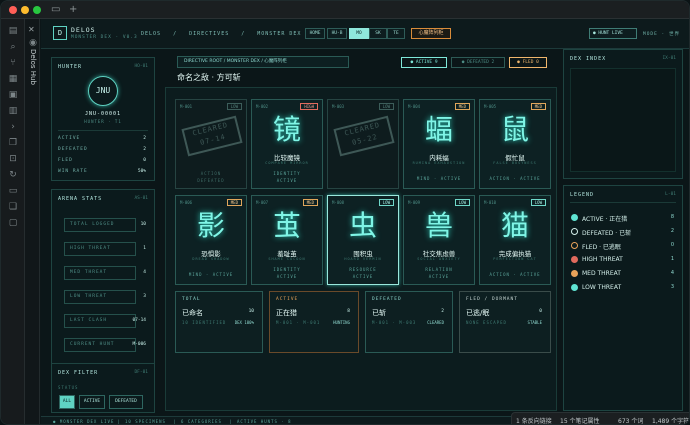  I want to click on copy-icon: ❐, so click(13, 143).